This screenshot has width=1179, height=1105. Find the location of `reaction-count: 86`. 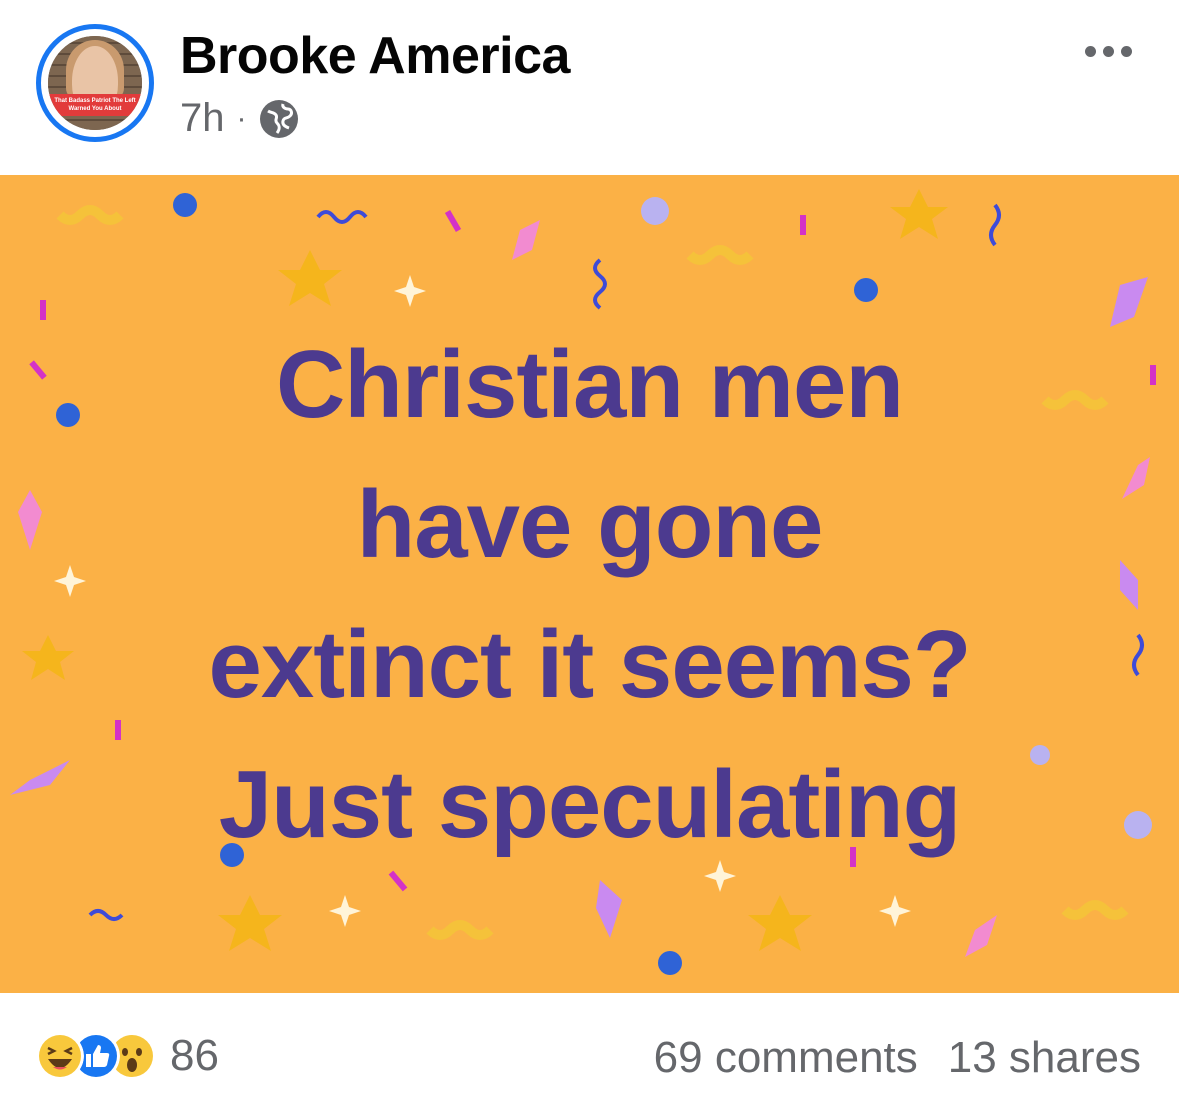

reaction-count: 86 is located at coordinates (194, 1055).